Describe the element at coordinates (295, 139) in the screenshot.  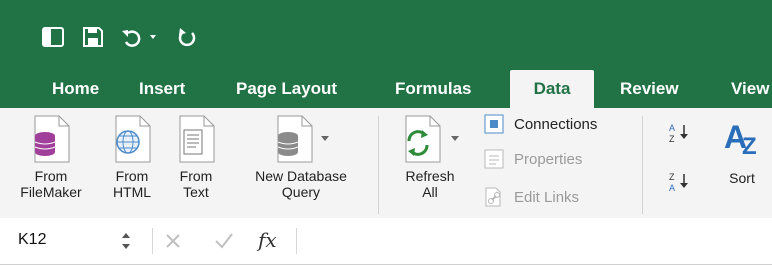
I see `database-document-icon` at that location.